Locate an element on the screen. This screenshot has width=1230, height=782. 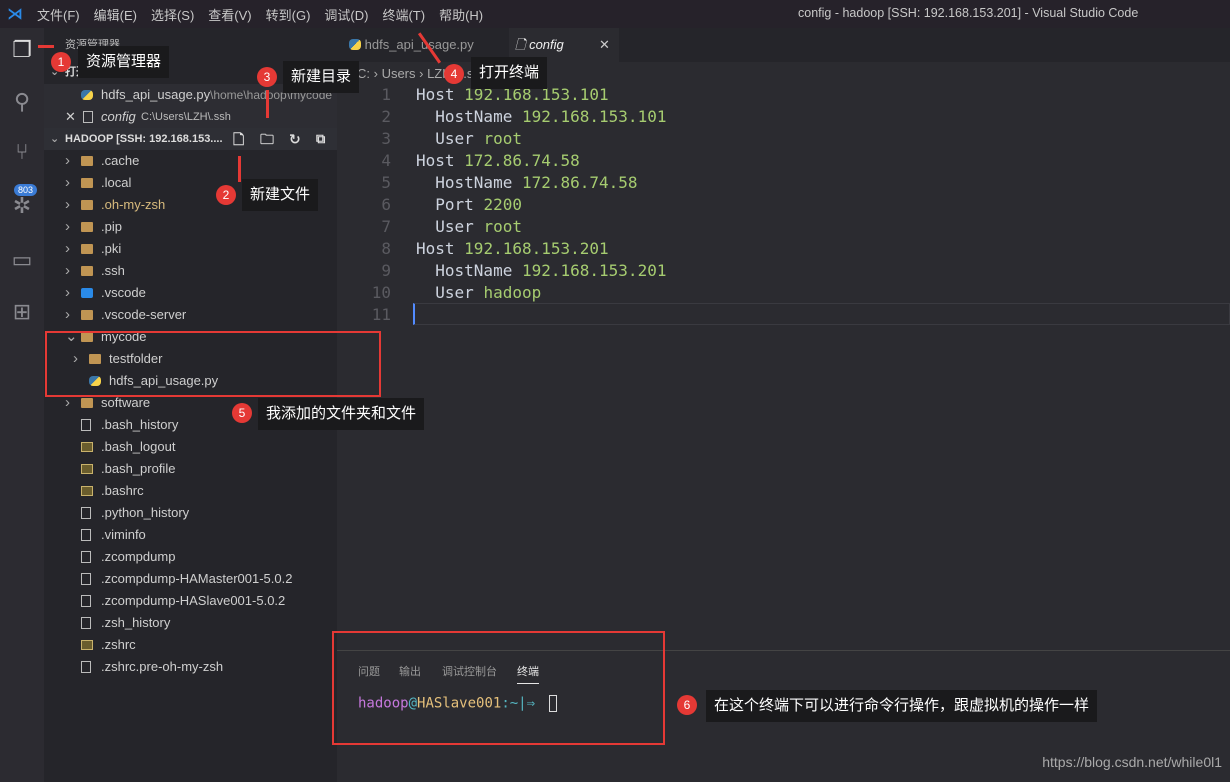
breadcrumb-item: Users is located at coordinates (399, 73).